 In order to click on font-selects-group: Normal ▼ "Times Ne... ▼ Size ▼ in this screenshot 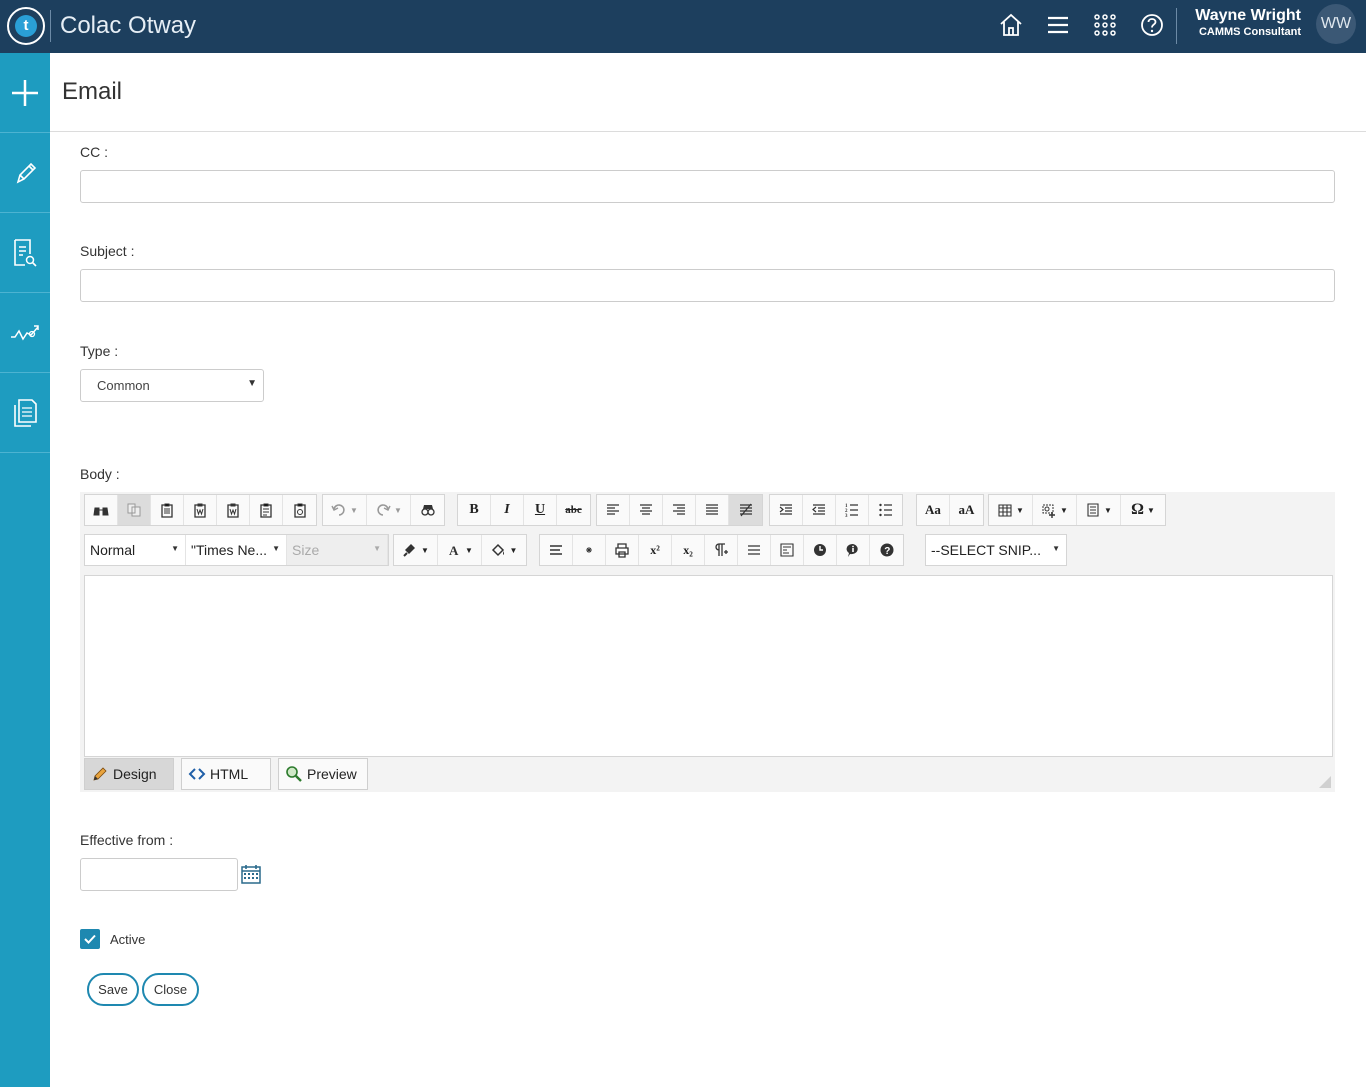, I will do `click(236, 550)`.